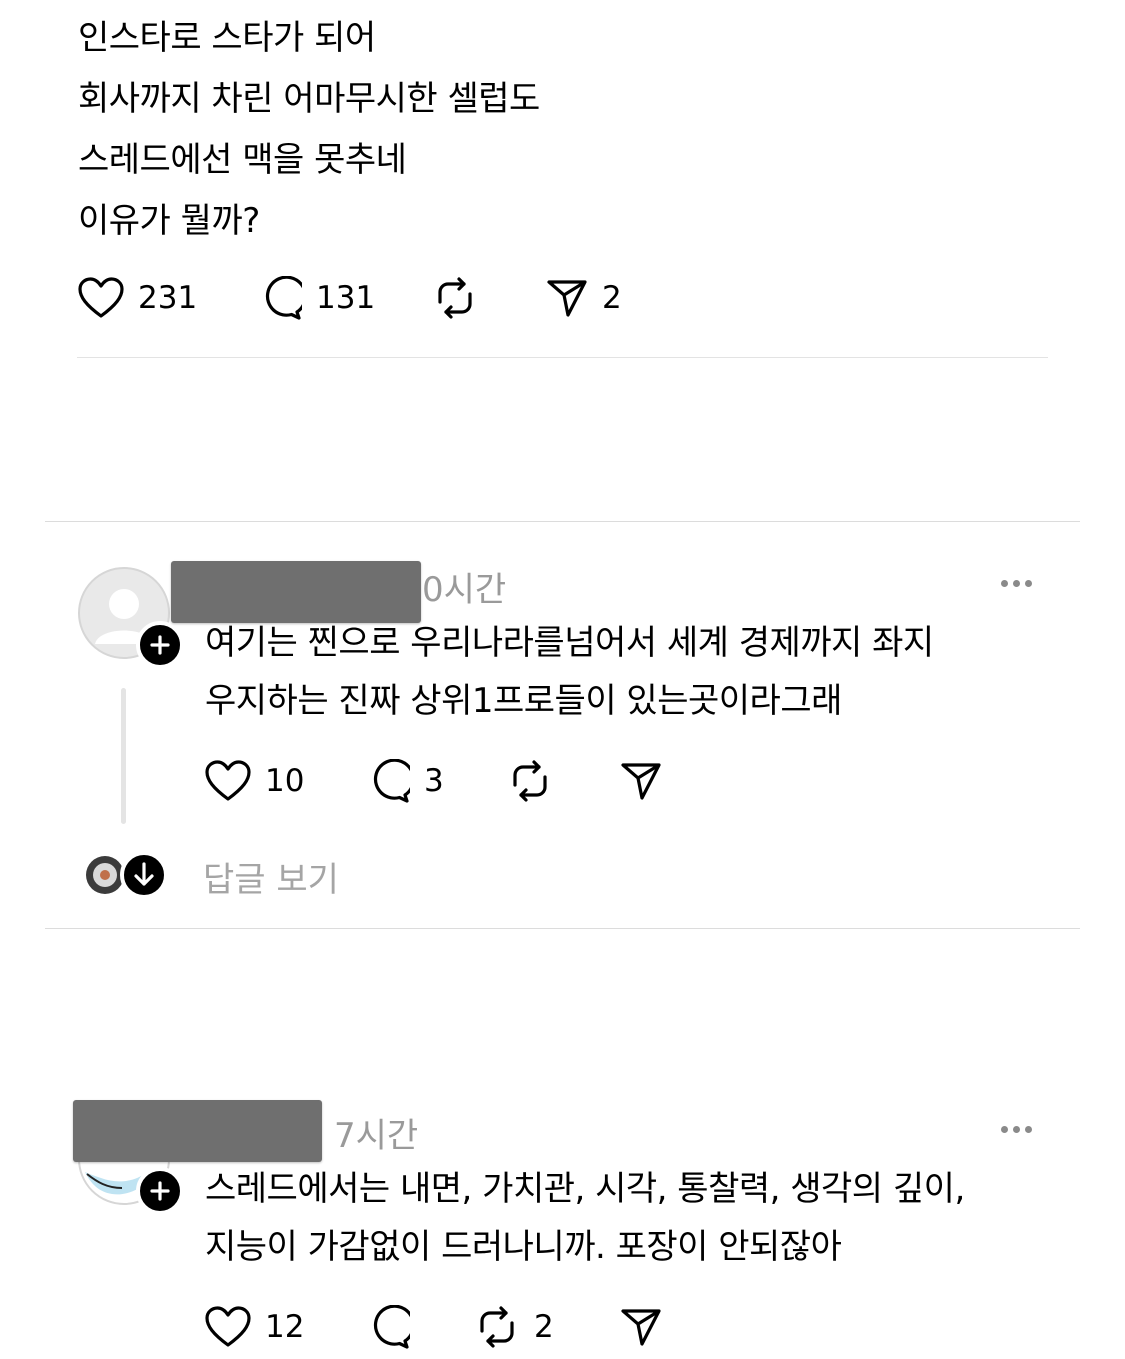 Image resolution: width=1125 pixels, height=1359 pixels. I want to click on comment-count: 131, so click(346, 298).